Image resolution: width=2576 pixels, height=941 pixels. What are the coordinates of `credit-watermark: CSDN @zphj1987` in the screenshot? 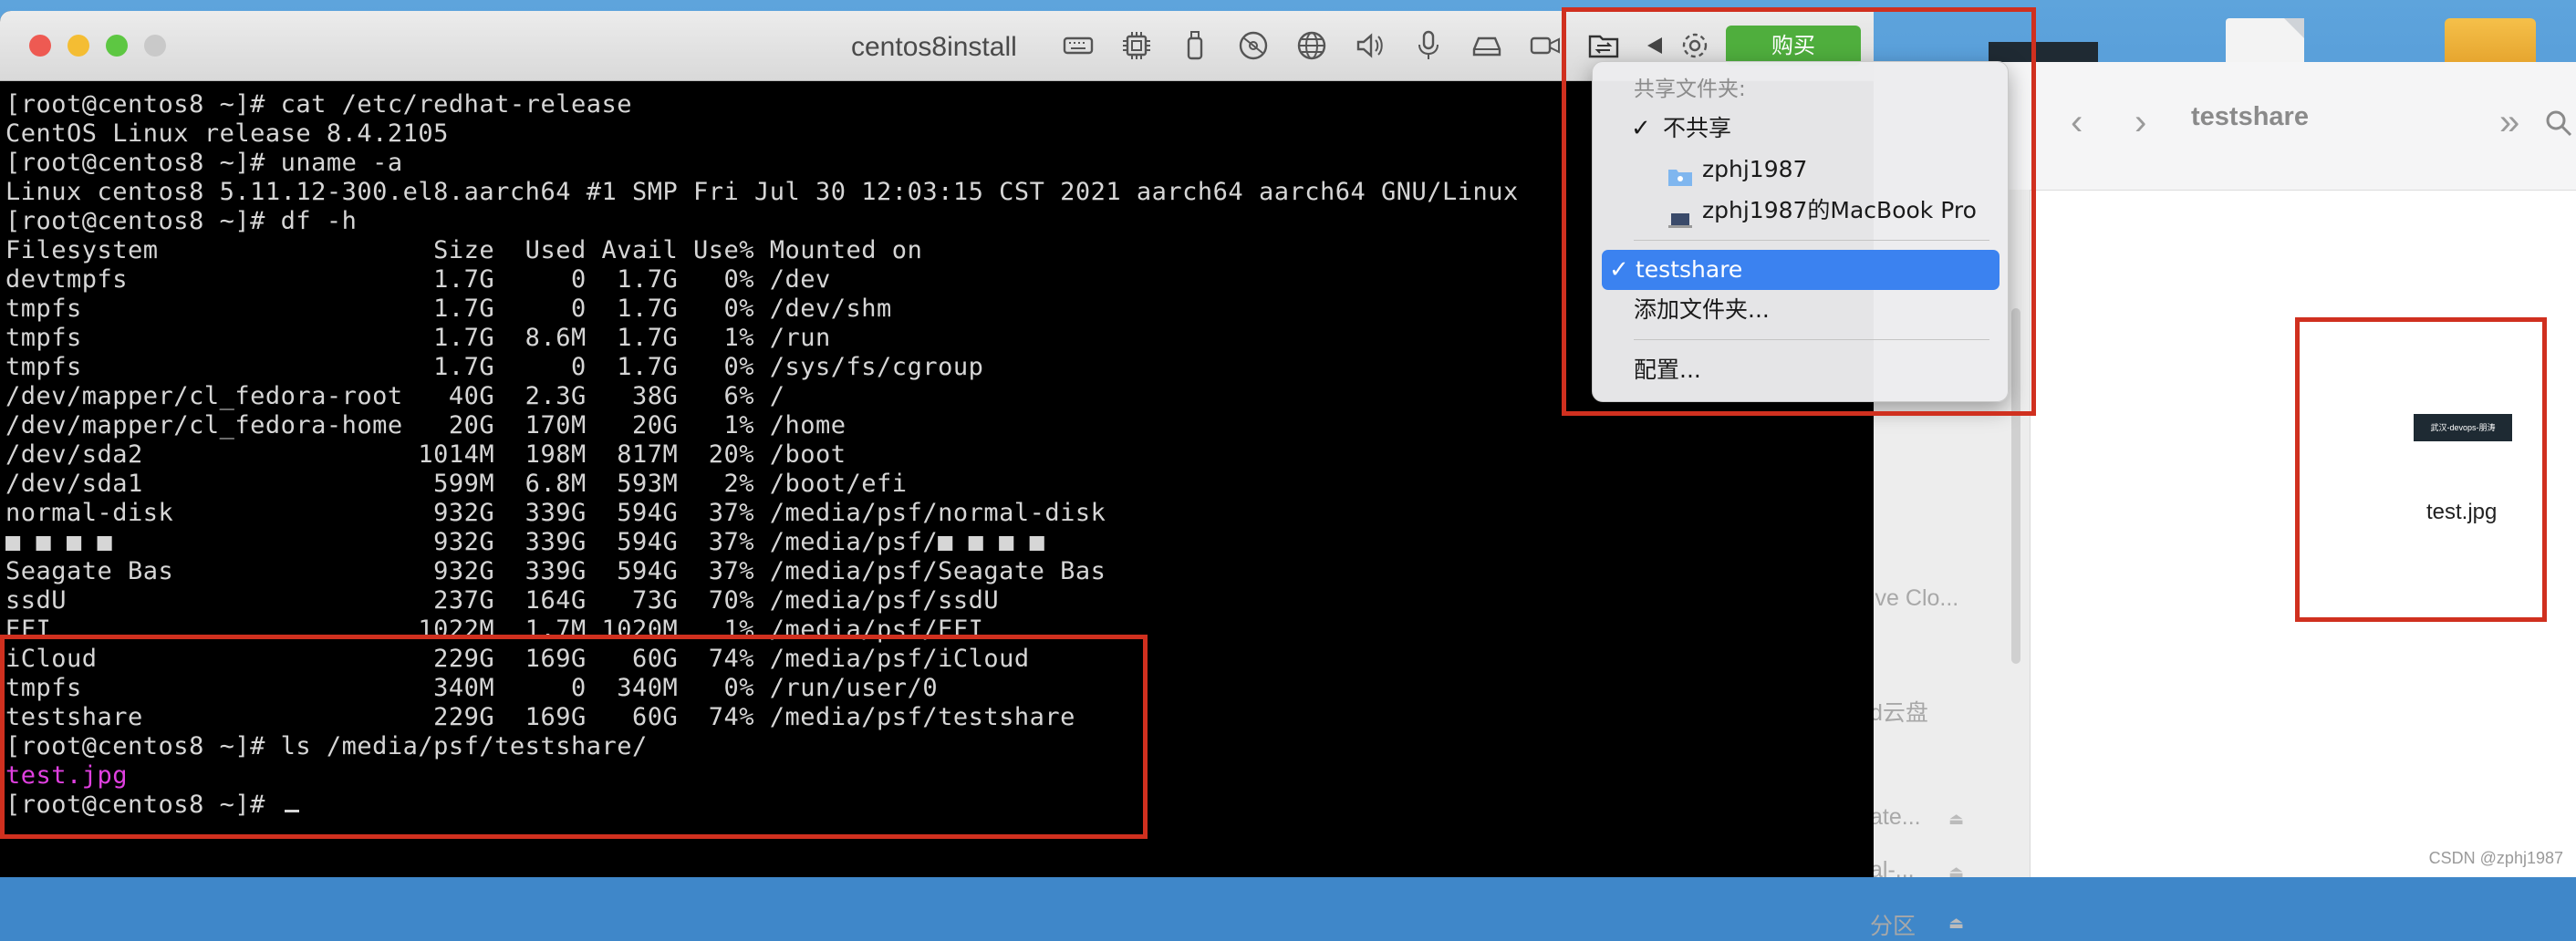 It's located at (2495, 858).